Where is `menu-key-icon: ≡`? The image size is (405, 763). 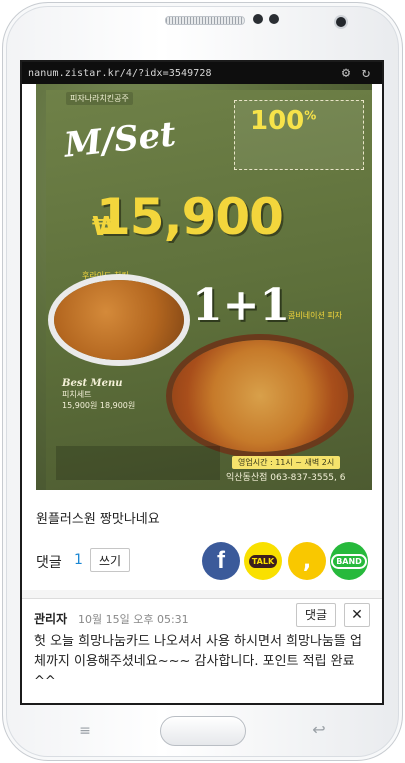 menu-key-icon: ≡ is located at coordinates (85, 731).